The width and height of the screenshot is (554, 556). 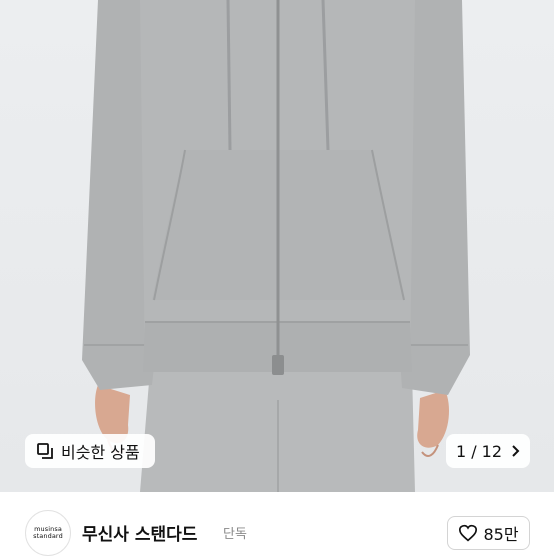 I want to click on similar-items-icon, so click(x=45, y=451).